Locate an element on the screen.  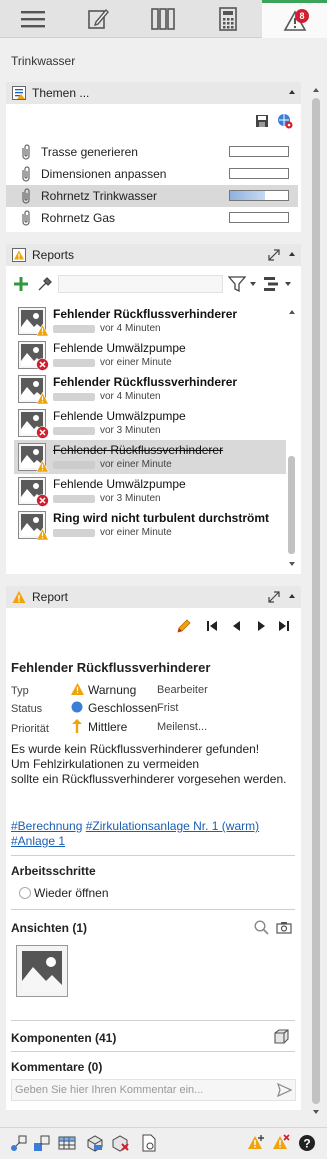
warning-add-icon is located at coordinates (256, 1143).